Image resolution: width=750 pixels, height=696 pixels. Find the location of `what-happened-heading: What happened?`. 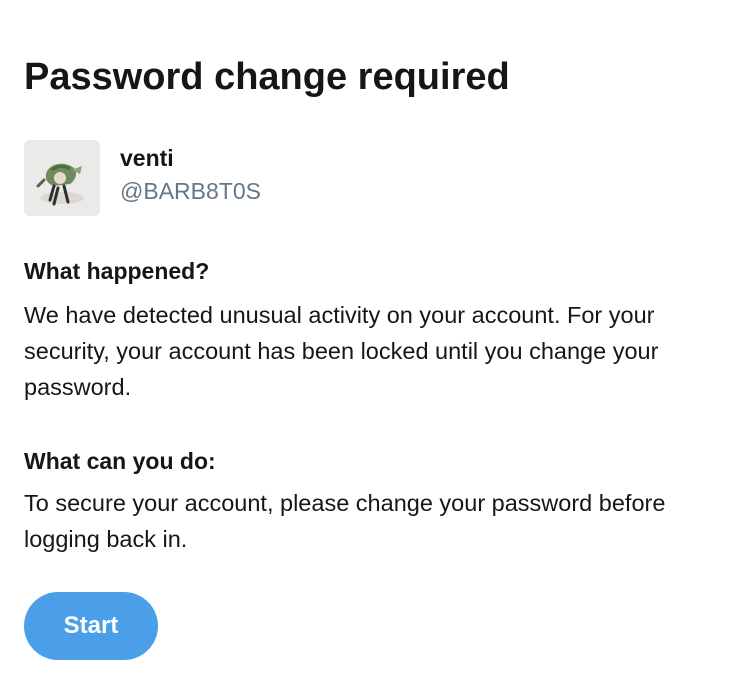

what-happened-heading: What happened? is located at coordinates (117, 271).